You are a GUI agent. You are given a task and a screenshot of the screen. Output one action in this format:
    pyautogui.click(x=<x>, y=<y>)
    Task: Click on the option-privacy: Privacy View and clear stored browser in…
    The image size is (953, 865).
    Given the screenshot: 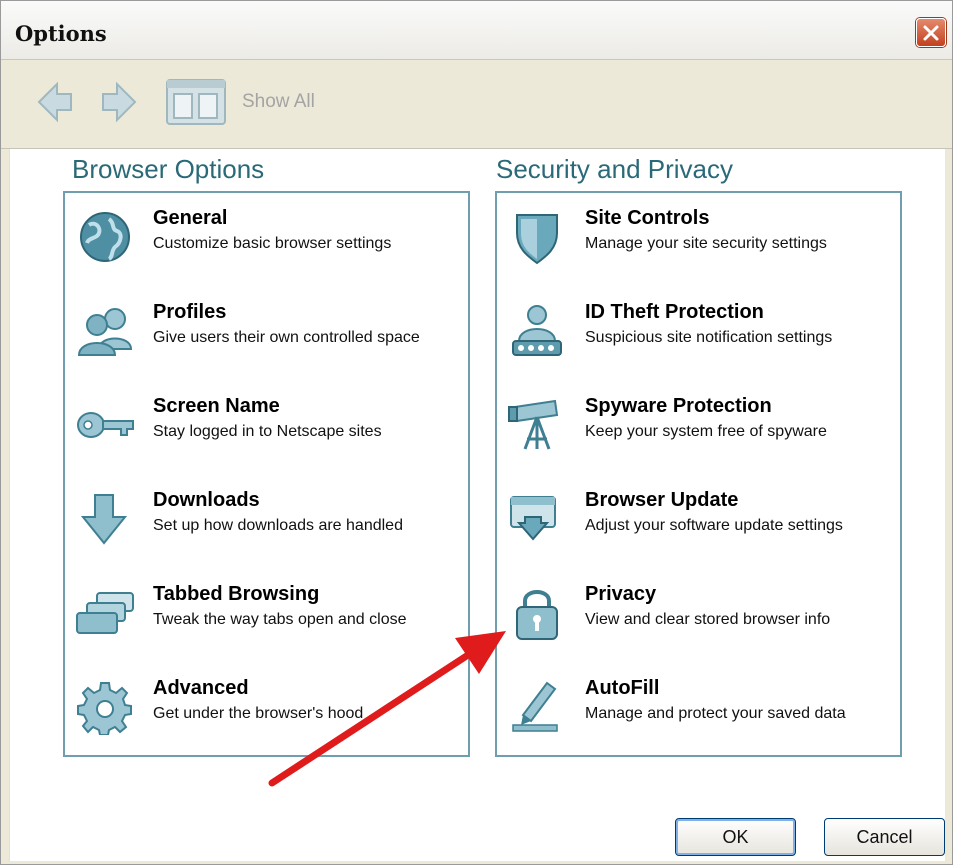 What is the action you would take?
    pyautogui.click(x=700, y=614)
    